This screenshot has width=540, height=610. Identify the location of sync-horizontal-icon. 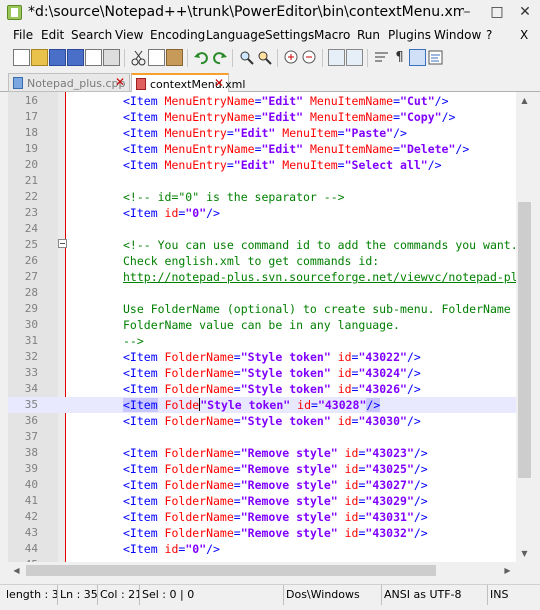
(354, 57).